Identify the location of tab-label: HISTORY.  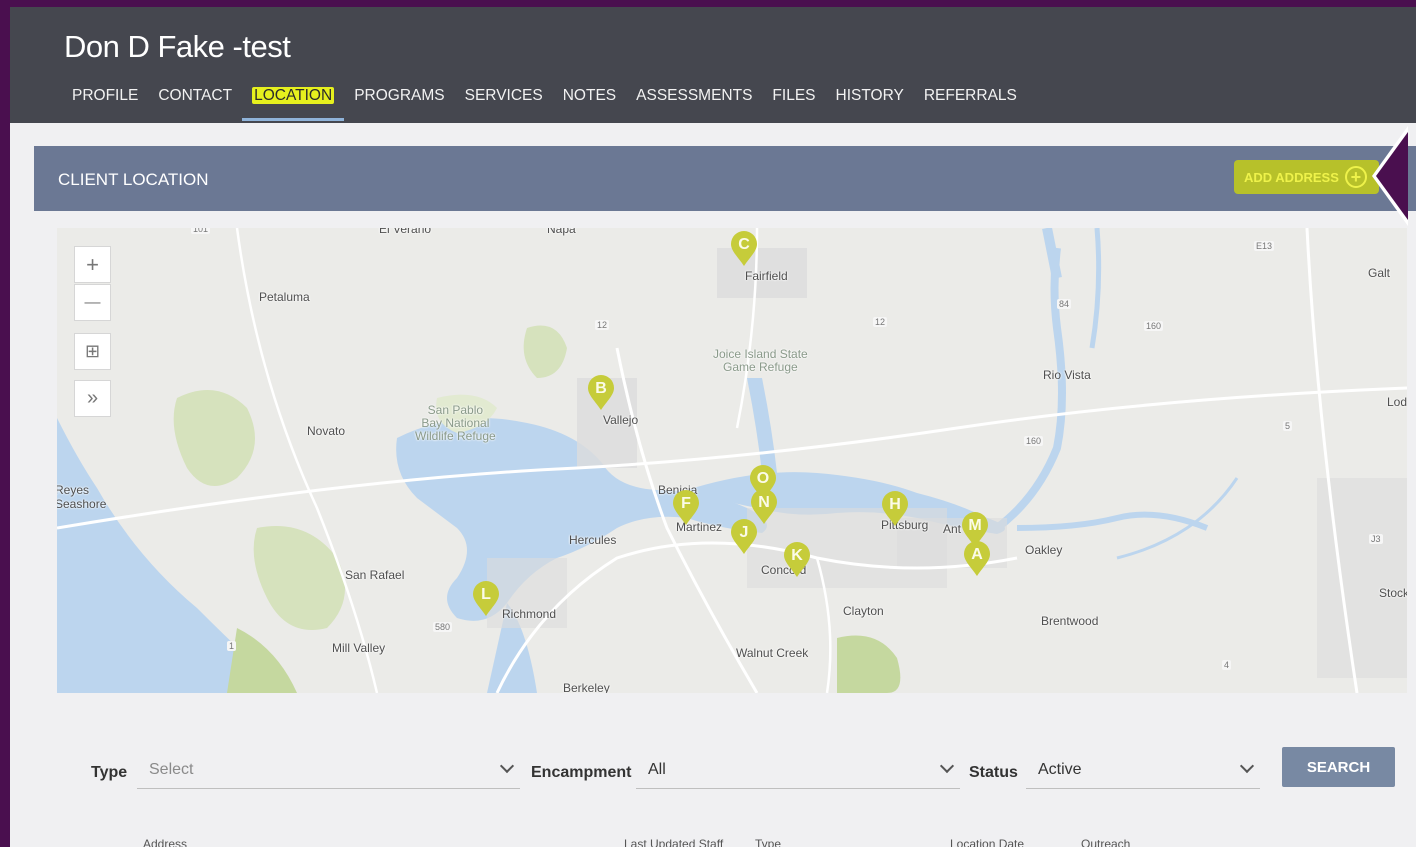
(869, 95).